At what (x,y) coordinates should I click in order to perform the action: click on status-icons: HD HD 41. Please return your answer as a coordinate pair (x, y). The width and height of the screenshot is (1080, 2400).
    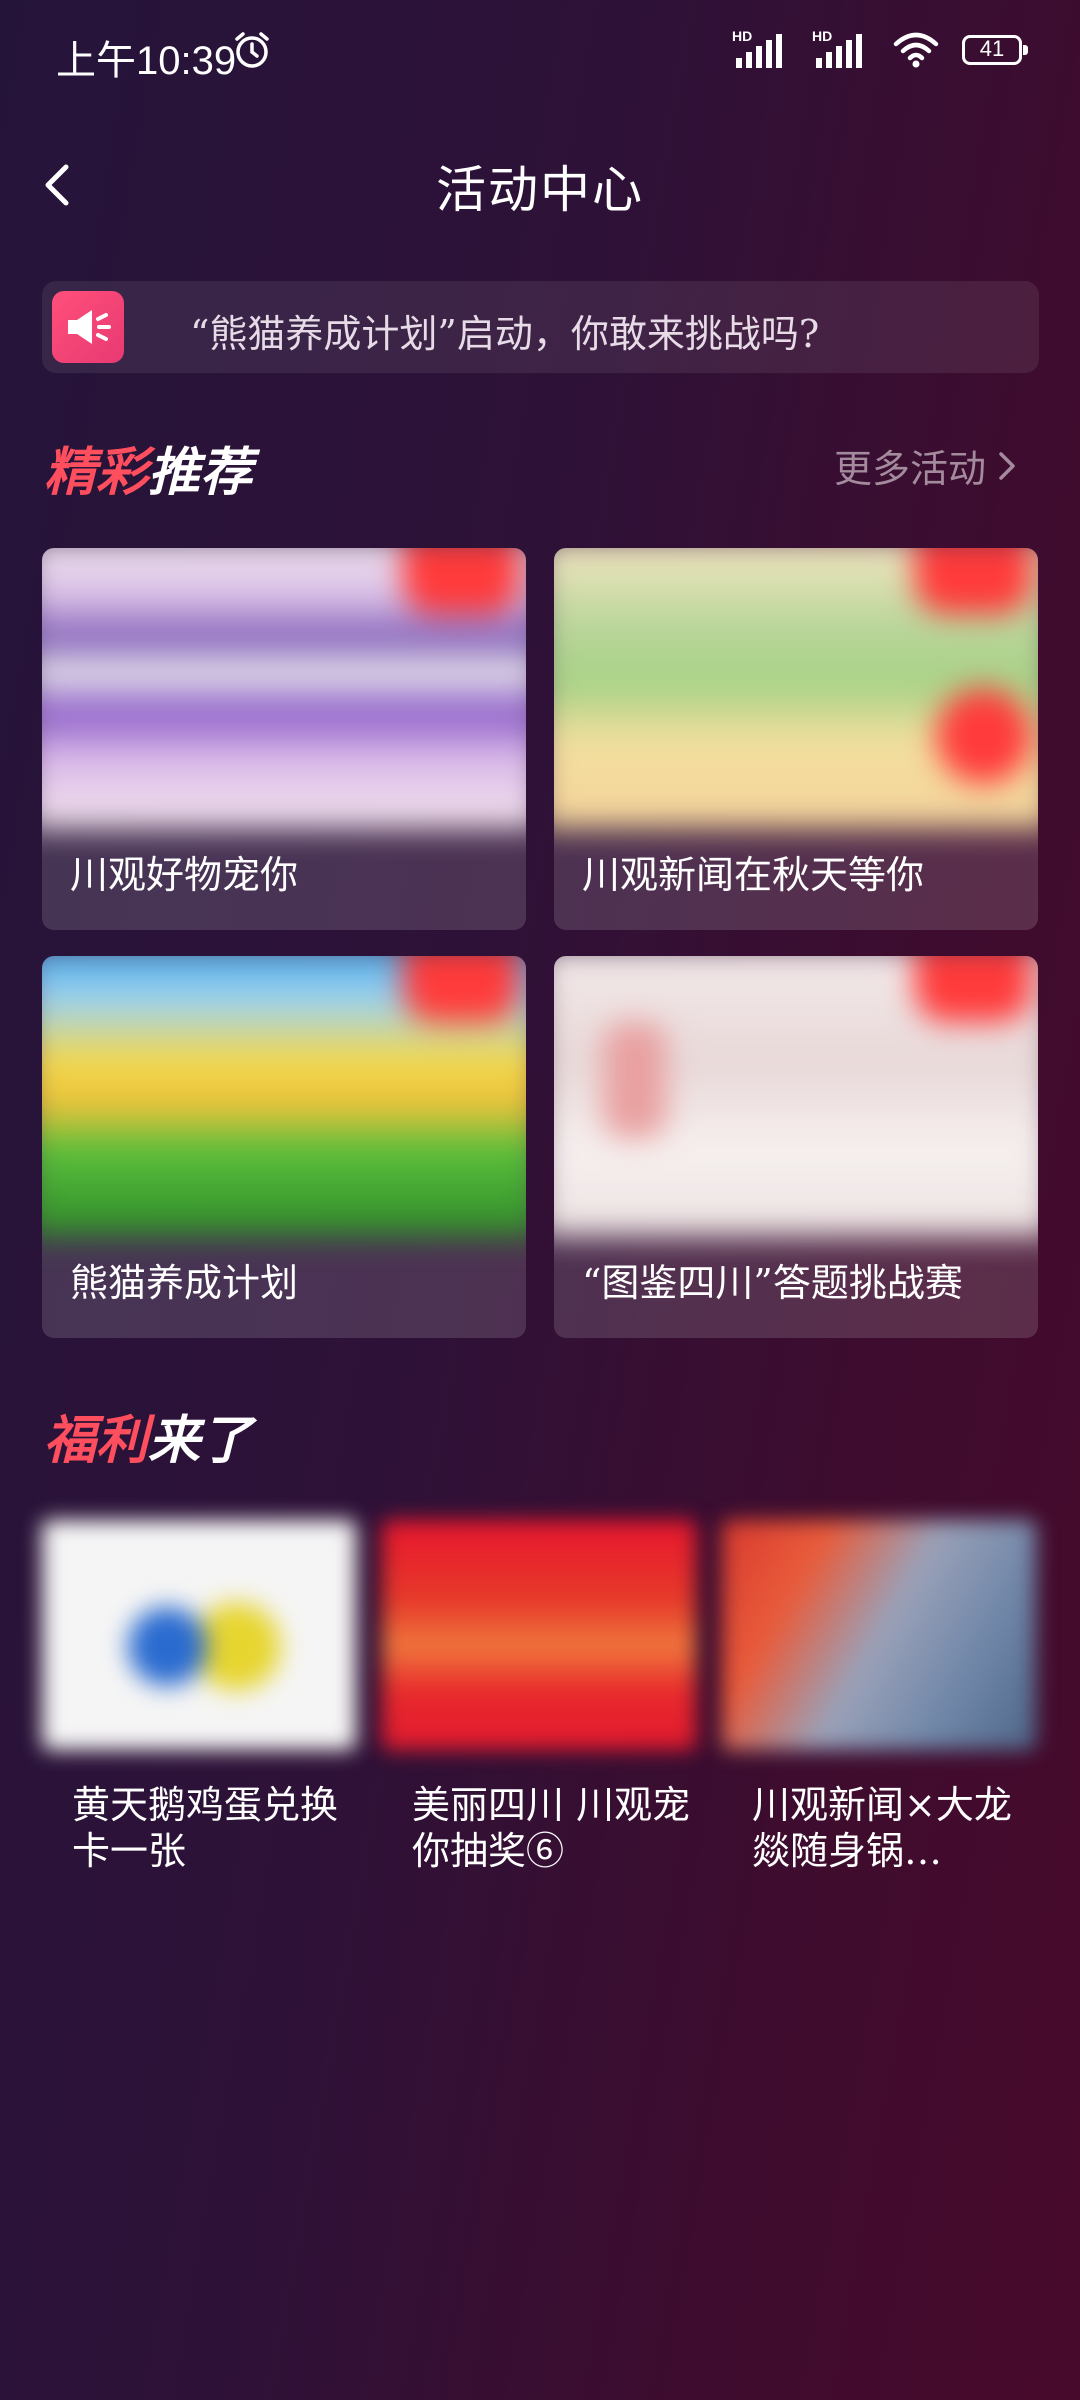
    Looking at the image, I should click on (880, 49).